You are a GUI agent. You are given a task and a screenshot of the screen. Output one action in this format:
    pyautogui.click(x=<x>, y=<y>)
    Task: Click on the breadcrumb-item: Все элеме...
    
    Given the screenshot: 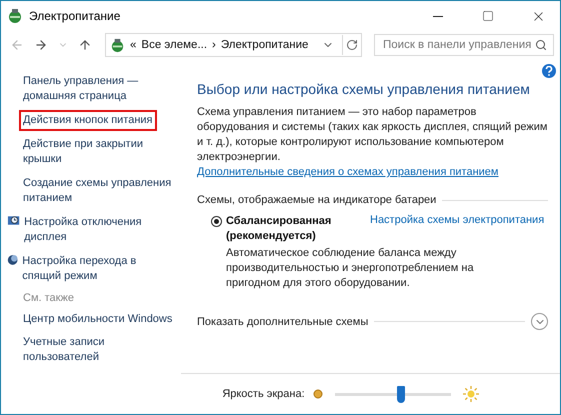 What is the action you would take?
    pyautogui.click(x=174, y=45)
    